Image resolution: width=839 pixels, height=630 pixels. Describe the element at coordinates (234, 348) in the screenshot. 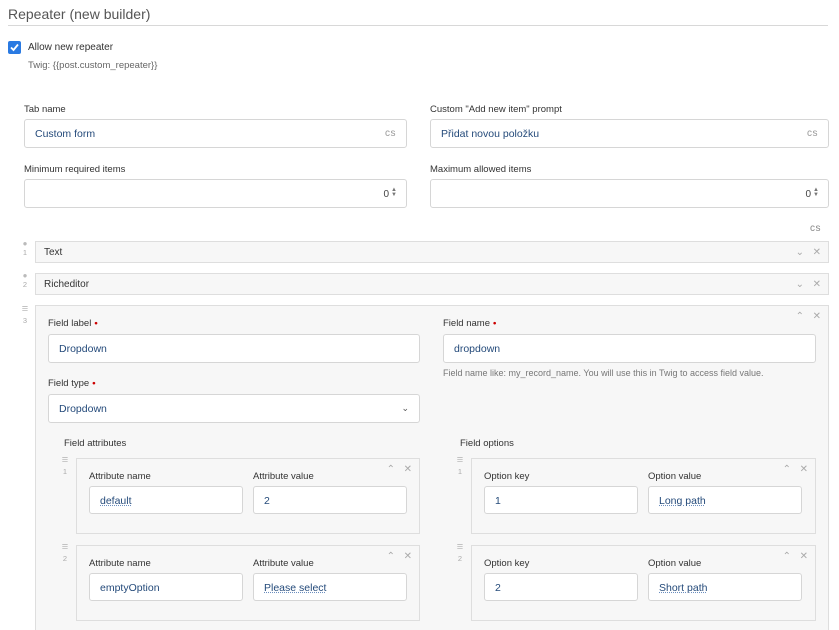

I see `field-label-input: Dropdown` at that location.